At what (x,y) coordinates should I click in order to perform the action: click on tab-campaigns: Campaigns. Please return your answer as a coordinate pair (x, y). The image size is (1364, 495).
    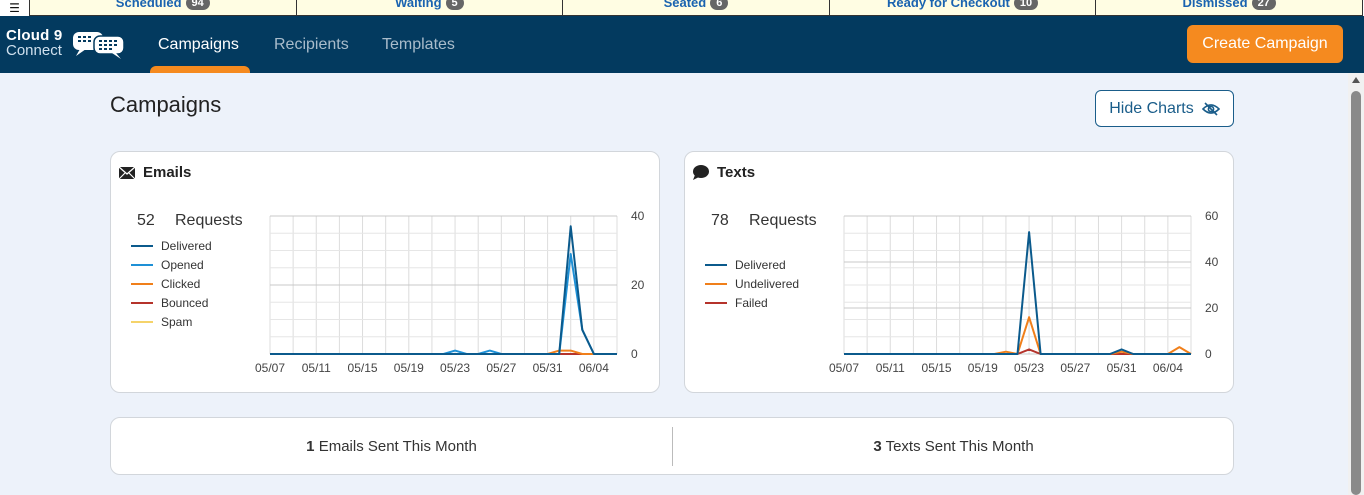
    Looking at the image, I should click on (198, 45).